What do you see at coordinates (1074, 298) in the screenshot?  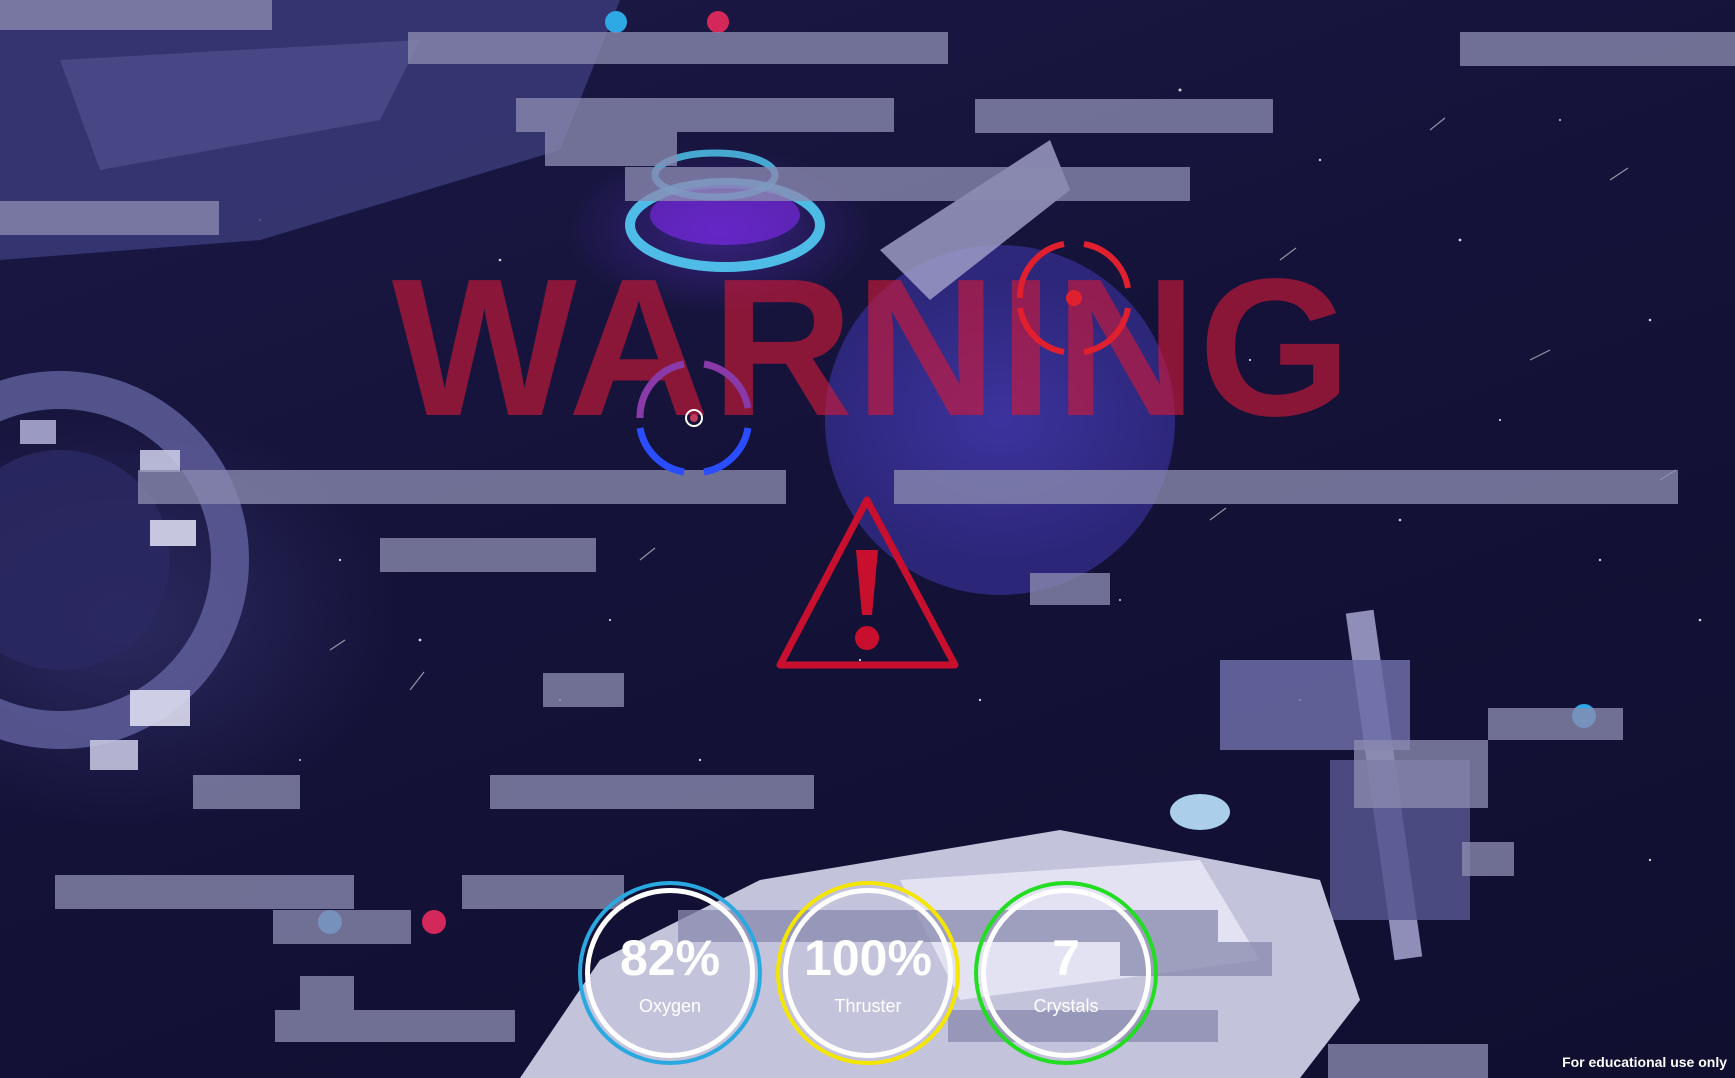 I see `enemy-target-reticle` at bounding box center [1074, 298].